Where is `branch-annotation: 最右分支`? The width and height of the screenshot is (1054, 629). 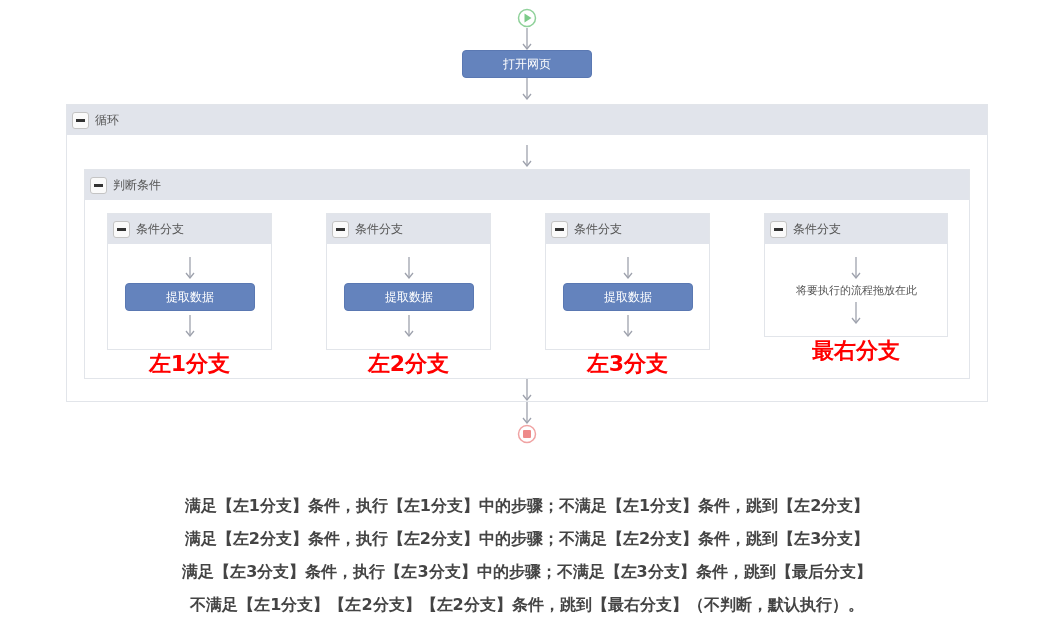
branch-annotation: 最右分支 is located at coordinates (856, 351).